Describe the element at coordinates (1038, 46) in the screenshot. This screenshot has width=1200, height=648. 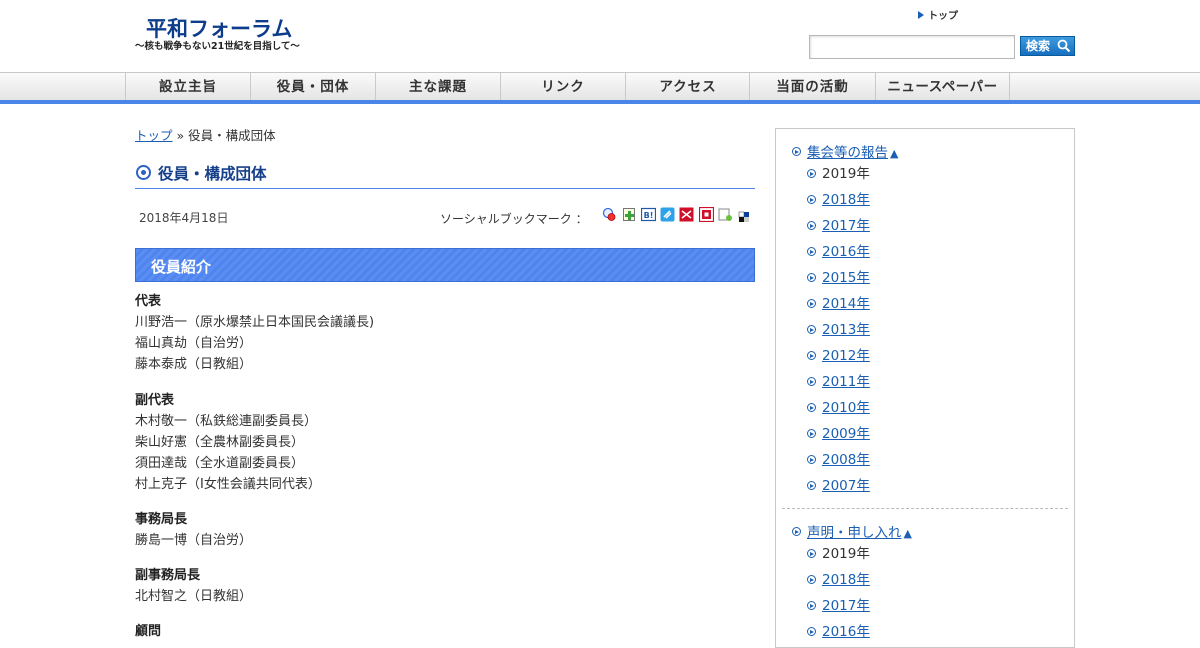
I see `search-button-label: 検索` at that location.